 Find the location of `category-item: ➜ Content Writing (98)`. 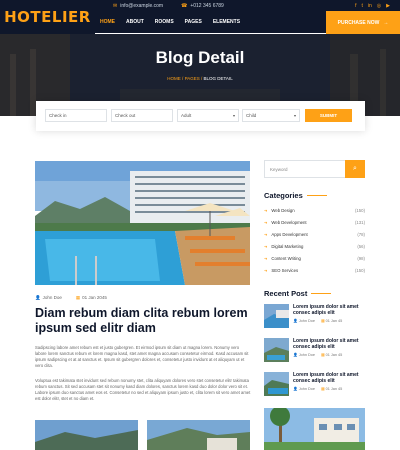

category-item: ➜ Content Writing (98) is located at coordinates (314, 258).